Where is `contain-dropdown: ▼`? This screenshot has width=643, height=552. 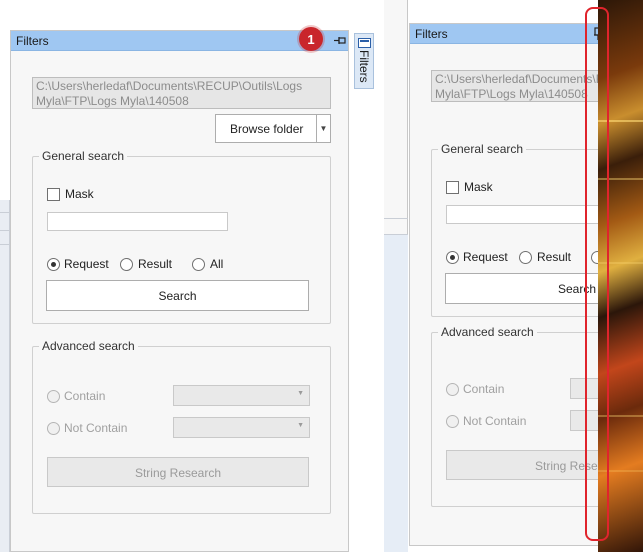
contain-dropdown: ▼ is located at coordinates (241, 395).